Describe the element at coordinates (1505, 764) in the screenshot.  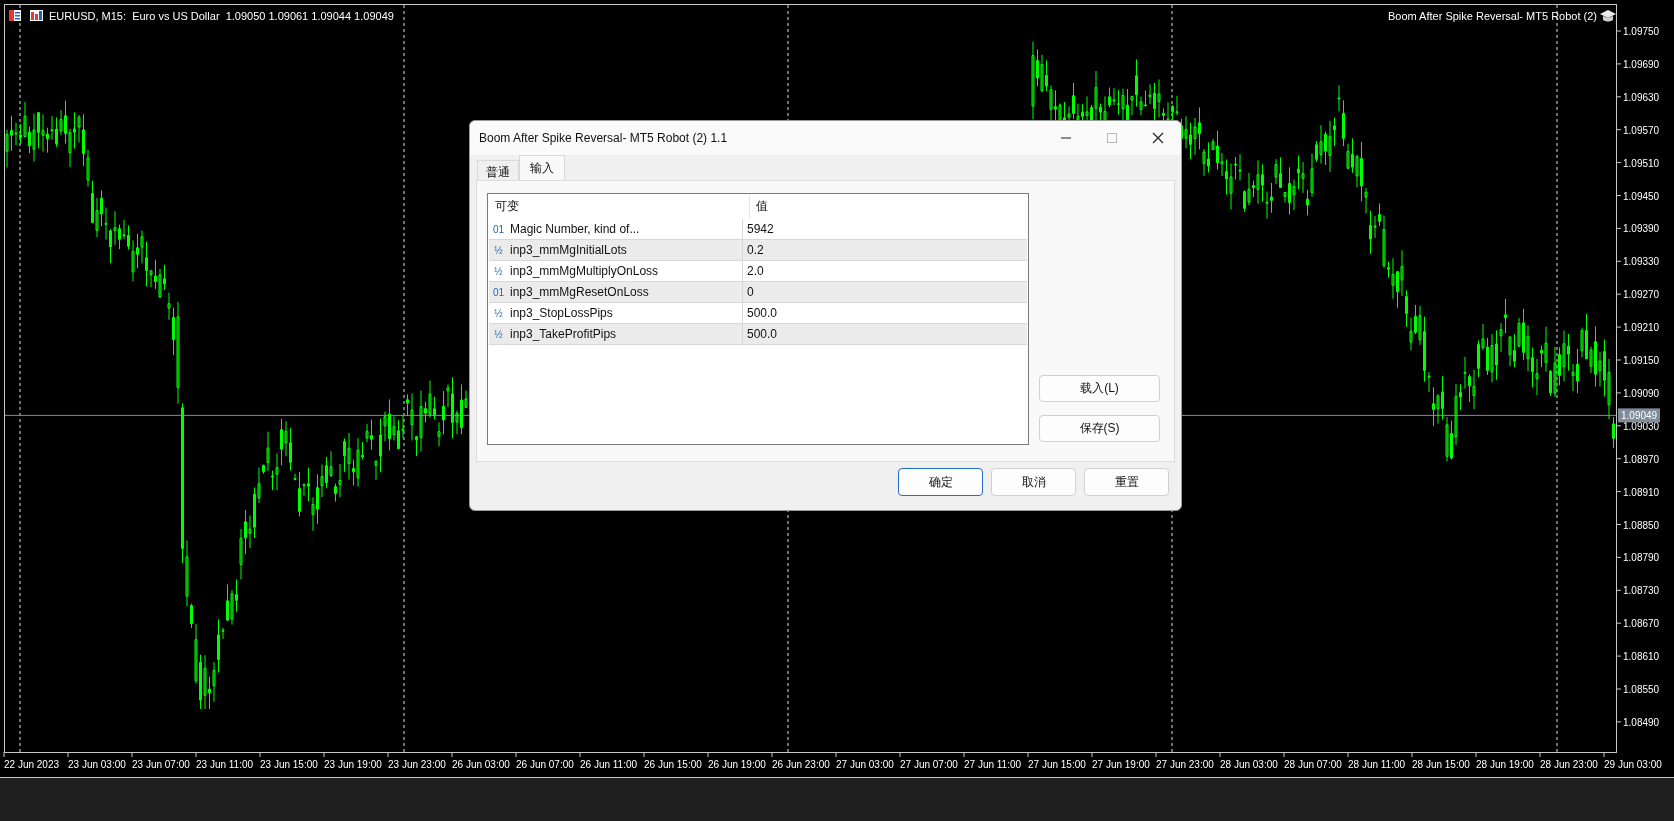
I see `time-label: 28 Jun 19:00` at that location.